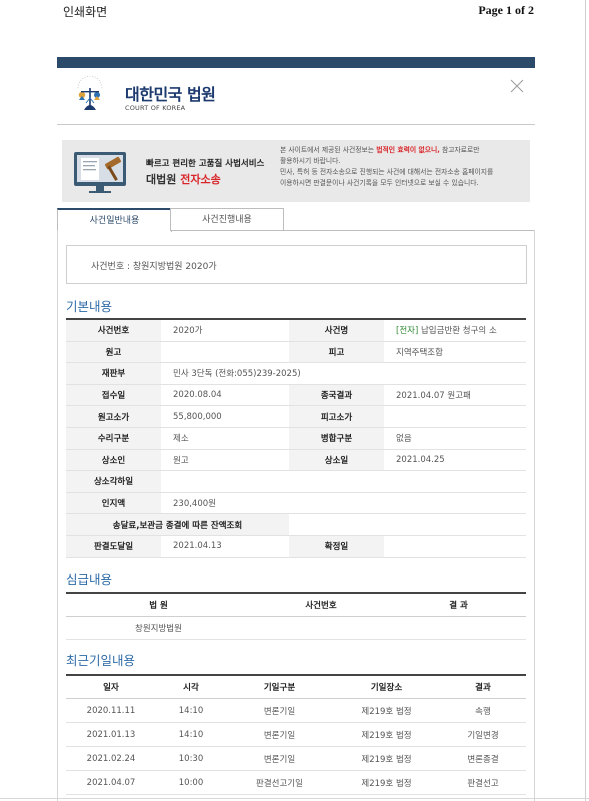  I want to click on field-label: 확정일, so click(336, 546).